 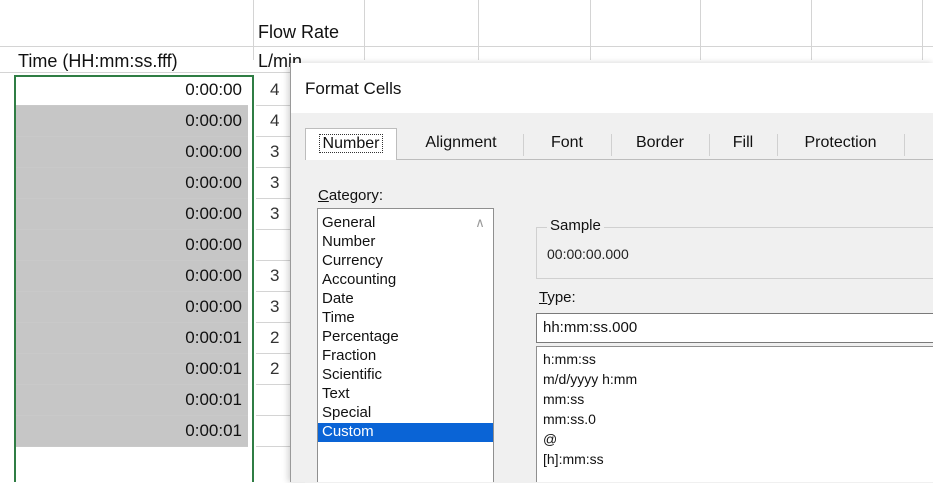 I want to click on category-item: Text, so click(x=405, y=394).